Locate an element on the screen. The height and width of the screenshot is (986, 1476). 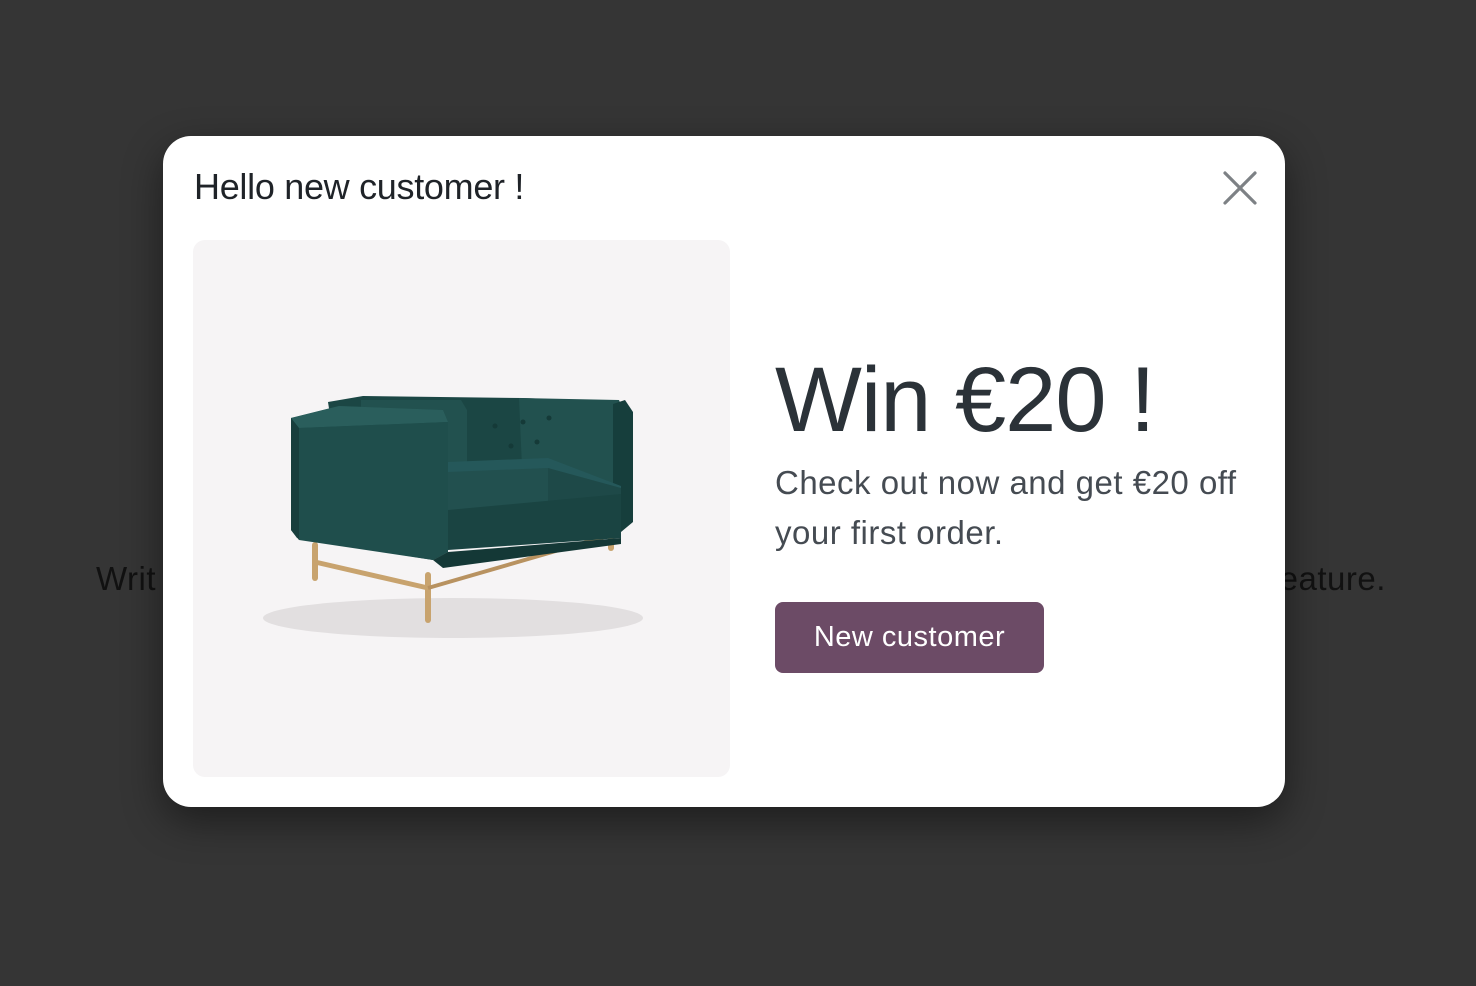
sofa-image is located at coordinates (453, 517).